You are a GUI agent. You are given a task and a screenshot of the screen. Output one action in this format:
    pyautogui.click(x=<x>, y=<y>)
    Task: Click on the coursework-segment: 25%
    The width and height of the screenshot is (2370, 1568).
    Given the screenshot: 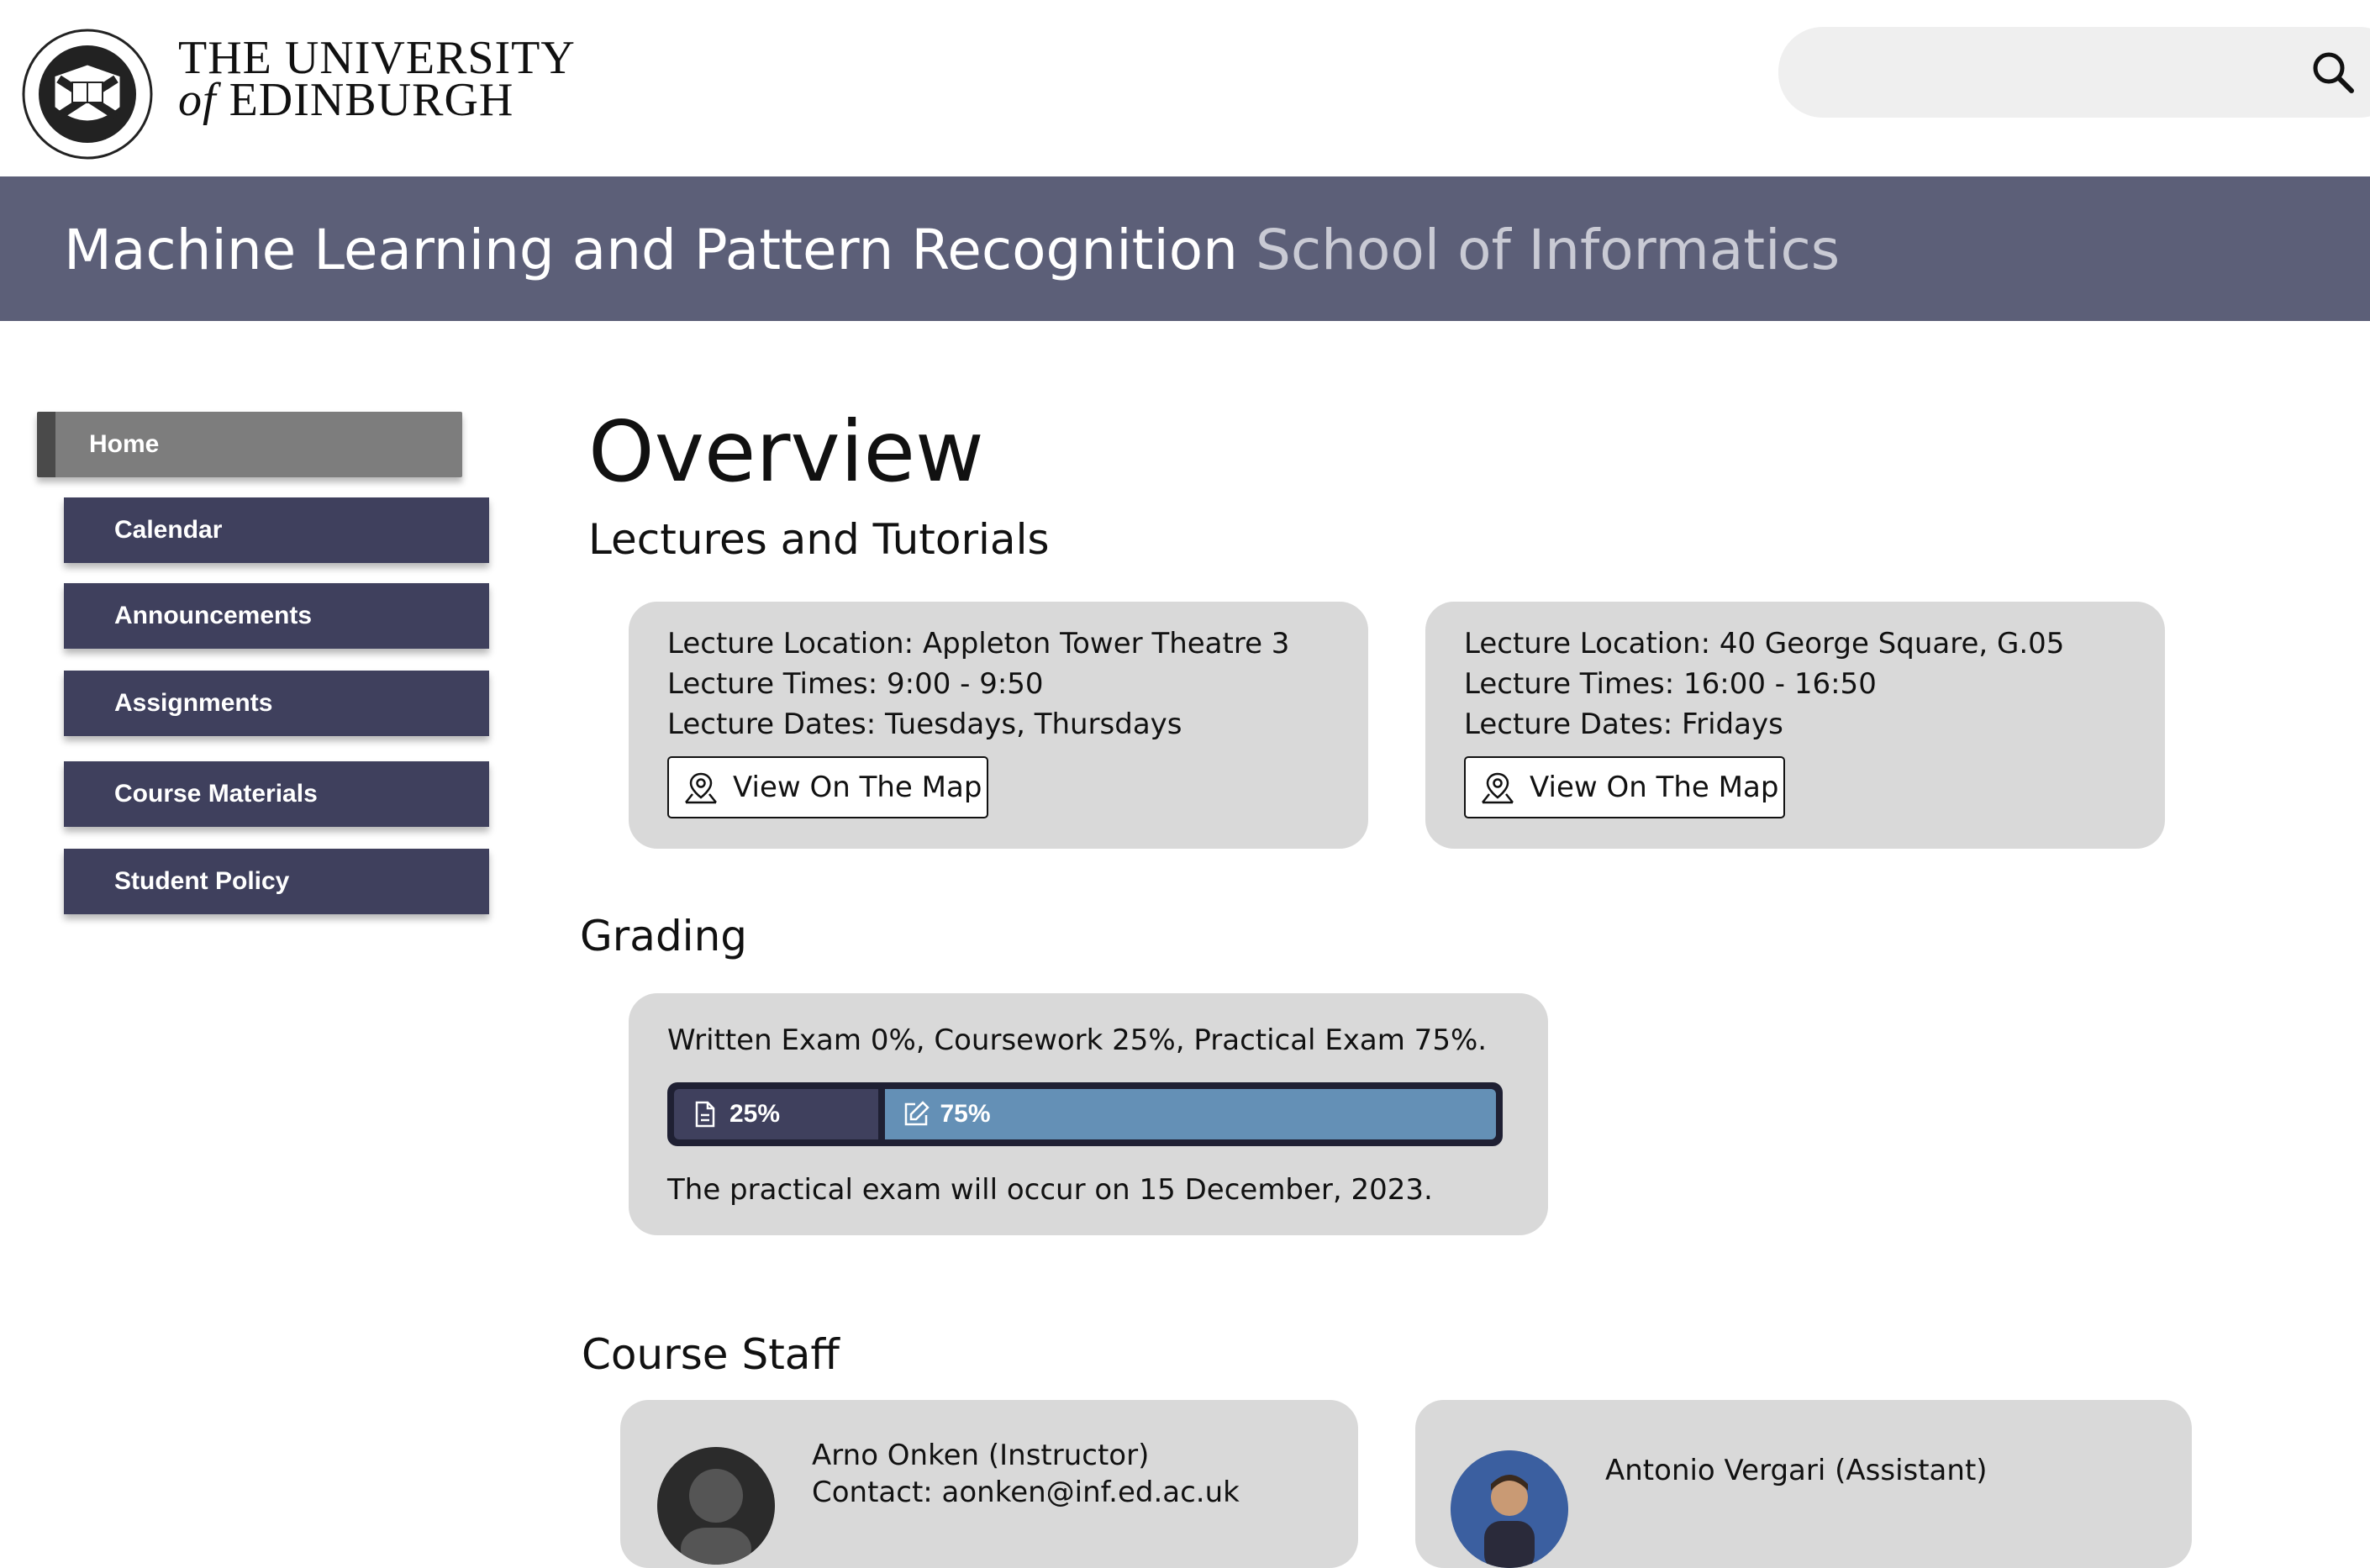 What is the action you would take?
    pyautogui.click(x=776, y=1114)
    